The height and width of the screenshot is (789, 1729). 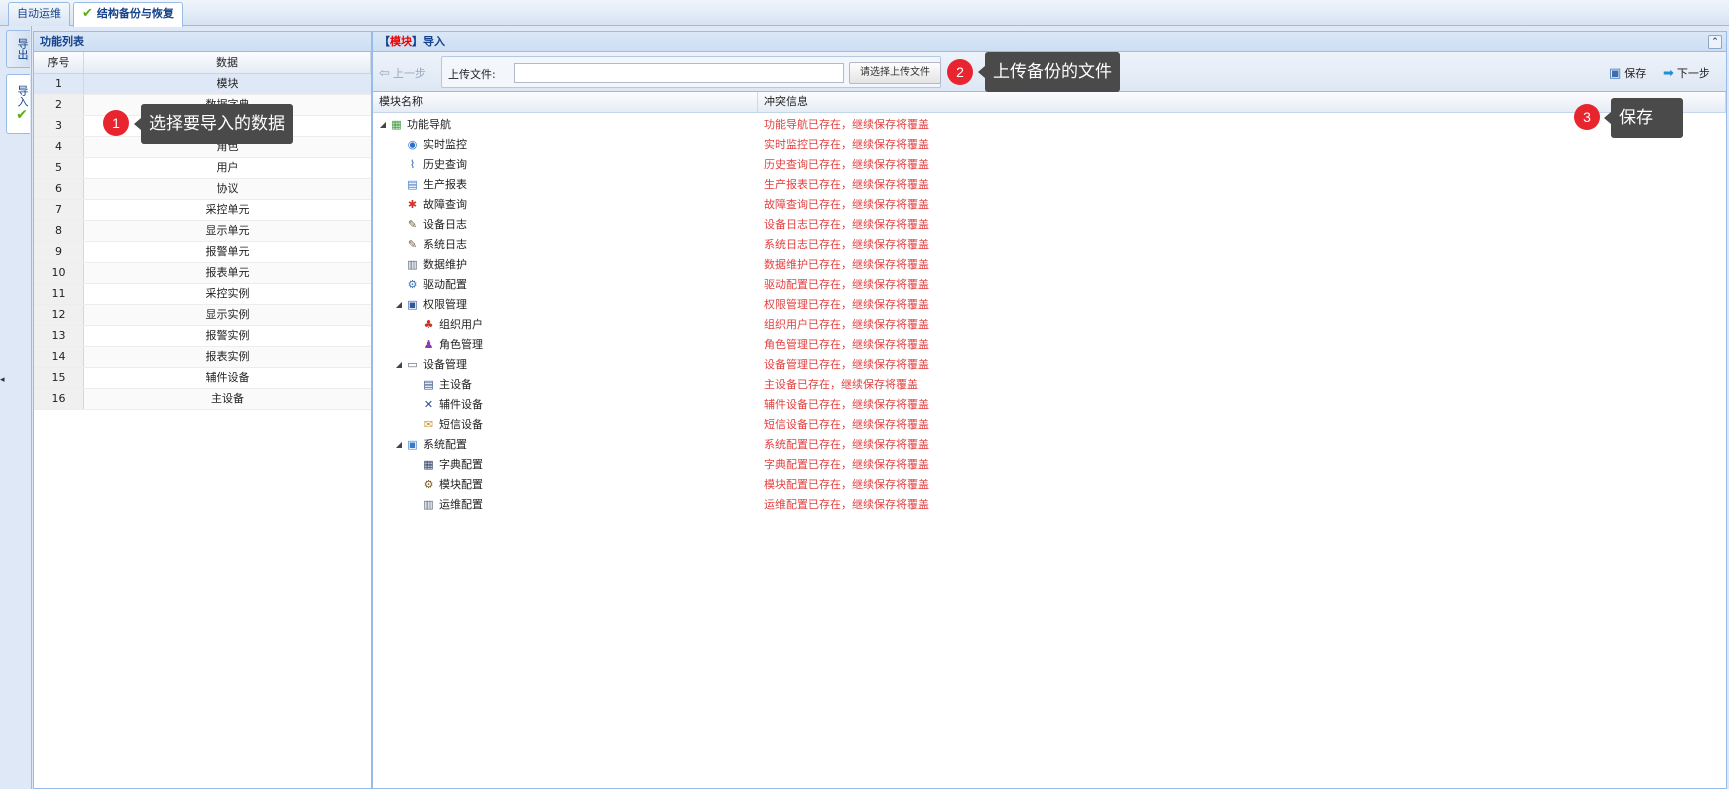 I want to click on table-row: 5 用户, so click(x=202, y=168).